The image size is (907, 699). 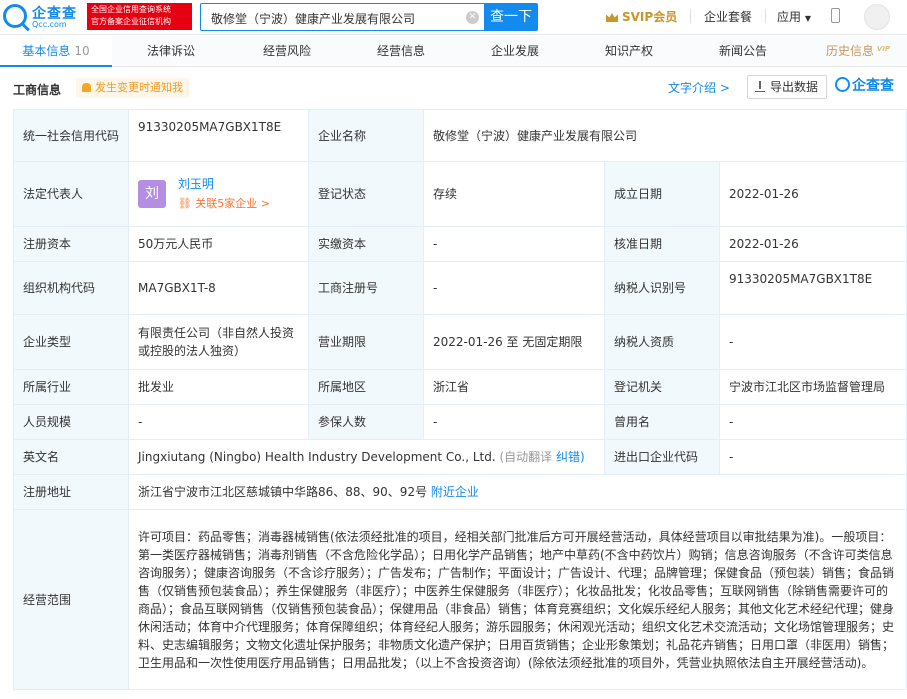 I want to click on founded-label: 成立日期, so click(x=662, y=194).